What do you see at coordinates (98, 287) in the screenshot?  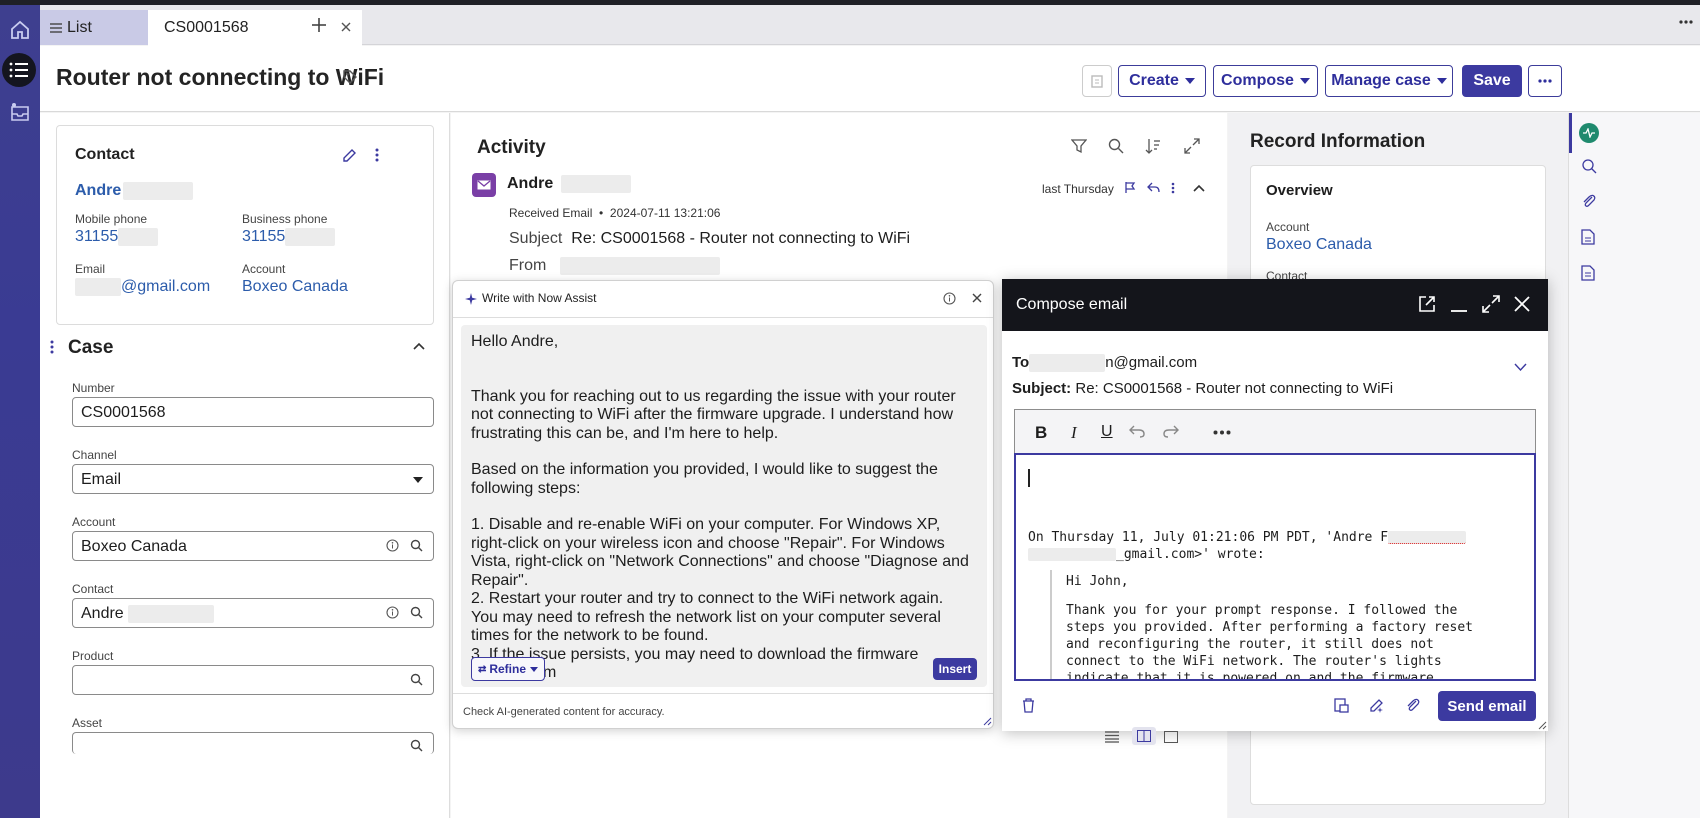 I see `redacted-email` at bounding box center [98, 287].